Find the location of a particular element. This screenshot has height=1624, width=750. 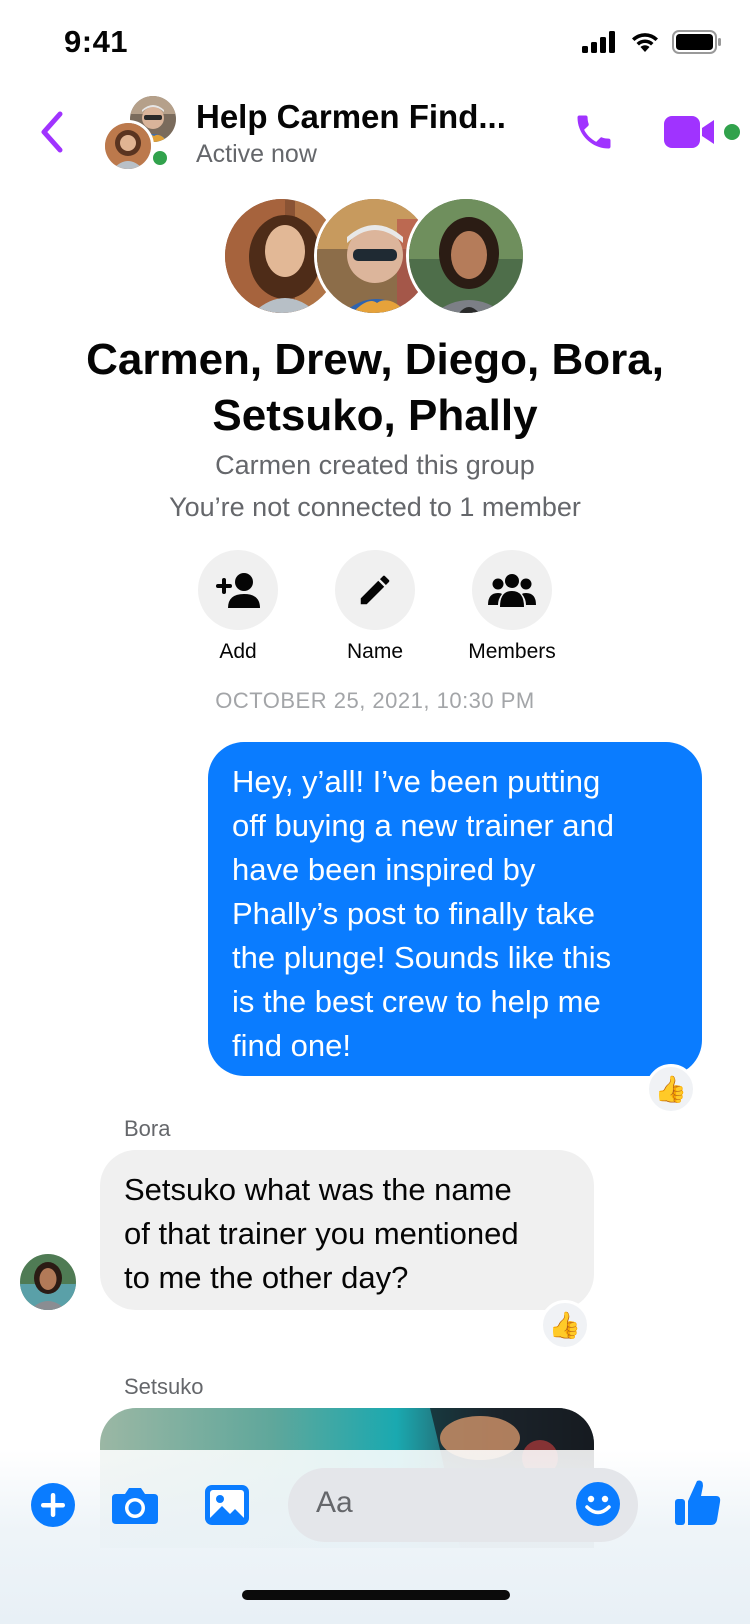

pencil-icon is located at coordinates (375, 590).